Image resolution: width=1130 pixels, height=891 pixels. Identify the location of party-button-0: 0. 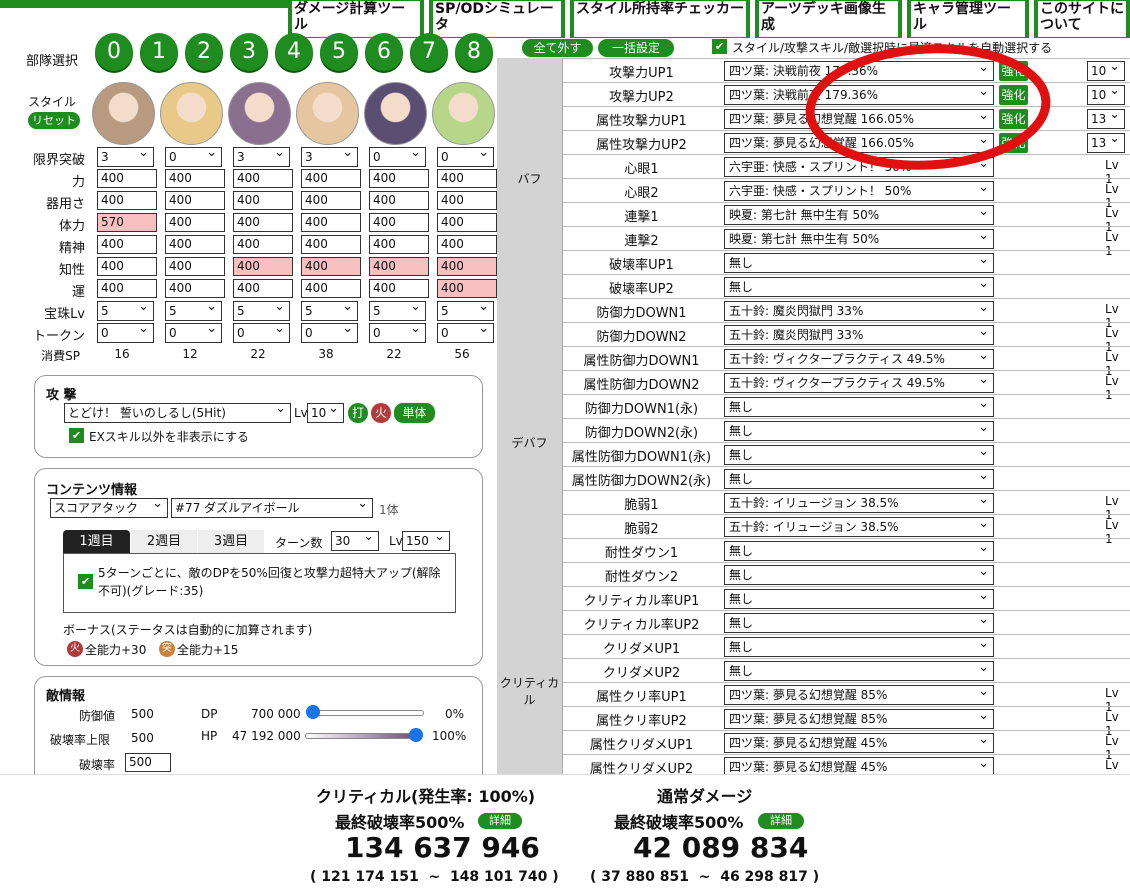
(114, 52).